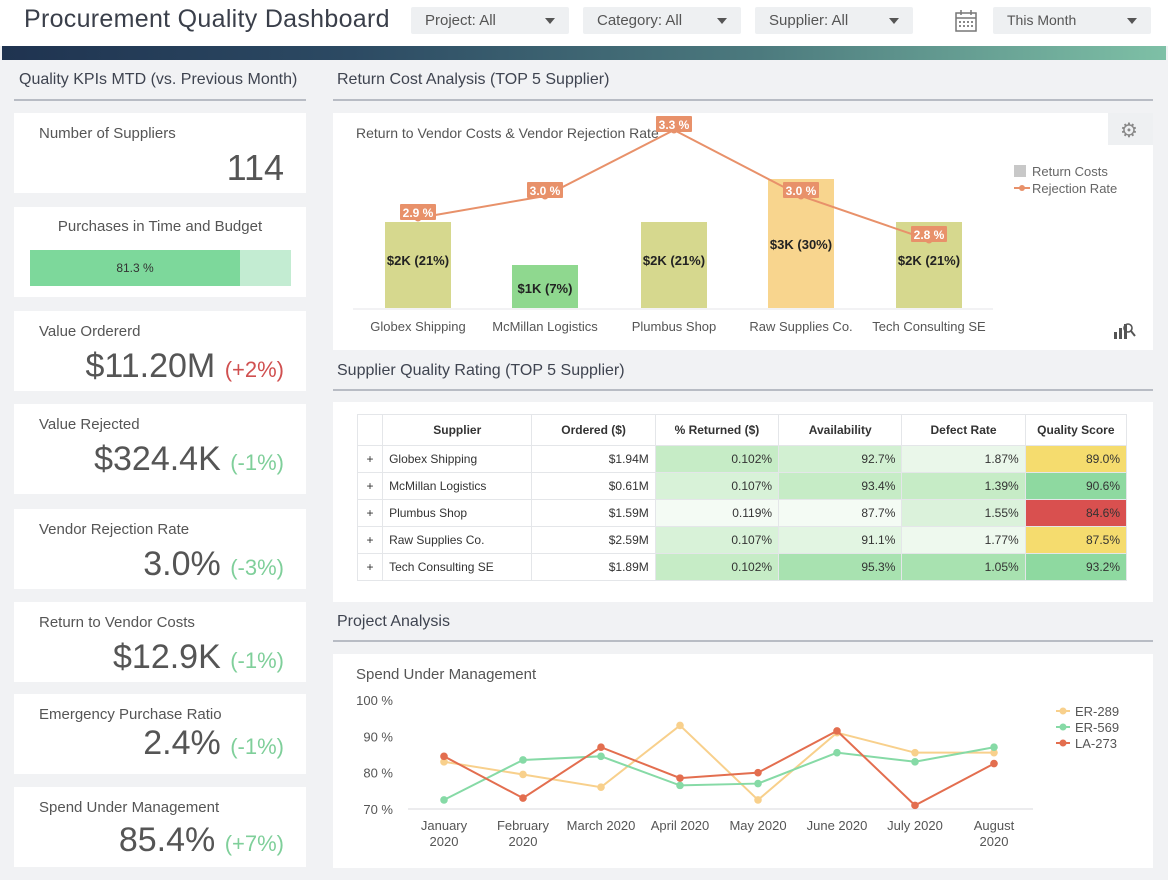  I want to click on cell-defect-rate: 1.87%, so click(963, 459).